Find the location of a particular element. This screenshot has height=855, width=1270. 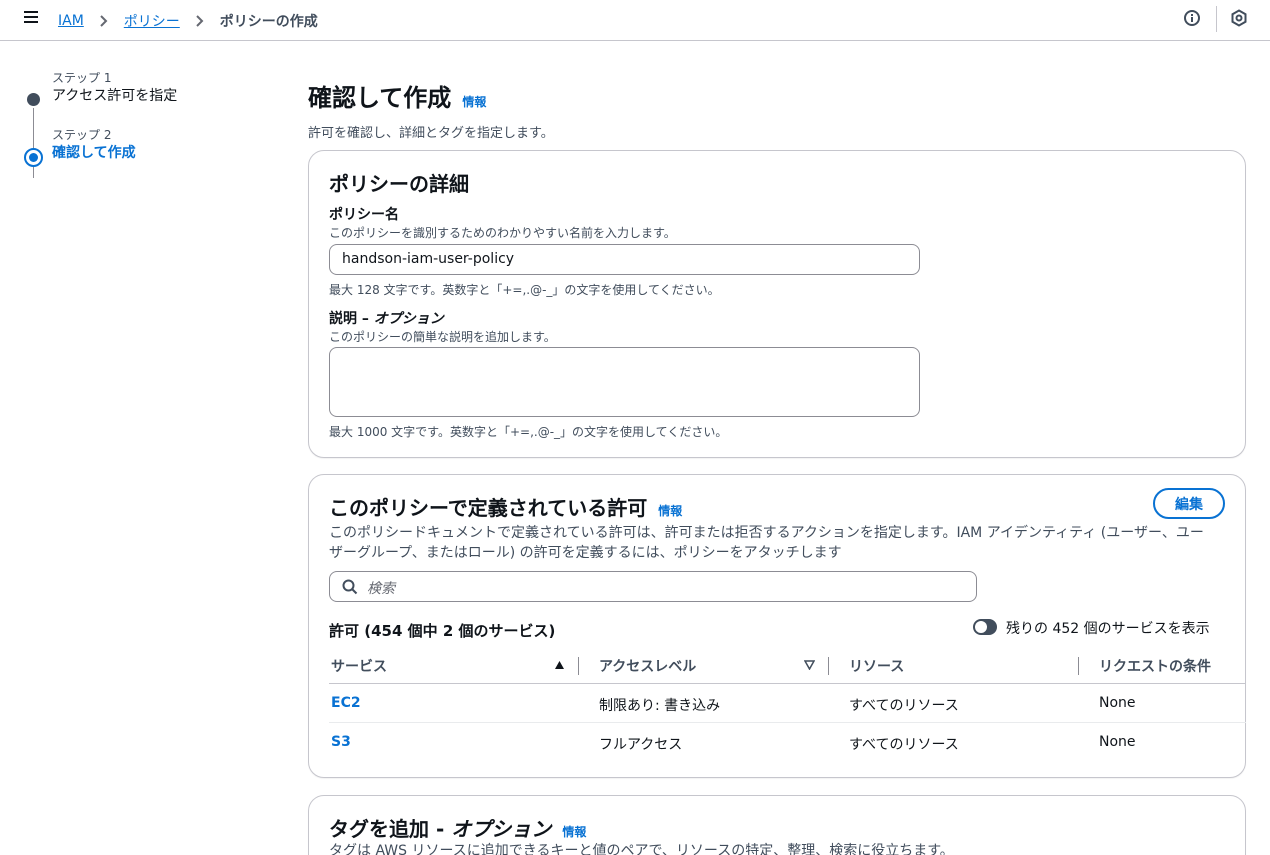

breadcrumb-iam: IAM is located at coordinates (71, 21).